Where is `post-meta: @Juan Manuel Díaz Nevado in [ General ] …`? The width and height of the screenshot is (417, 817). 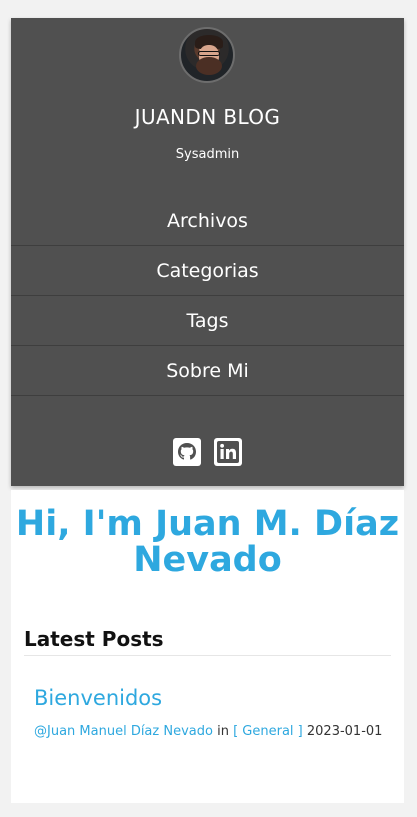 post-meta: @Juan Manuel Díaz Nevado in [ General ] … is located at coordinates (208, 731).